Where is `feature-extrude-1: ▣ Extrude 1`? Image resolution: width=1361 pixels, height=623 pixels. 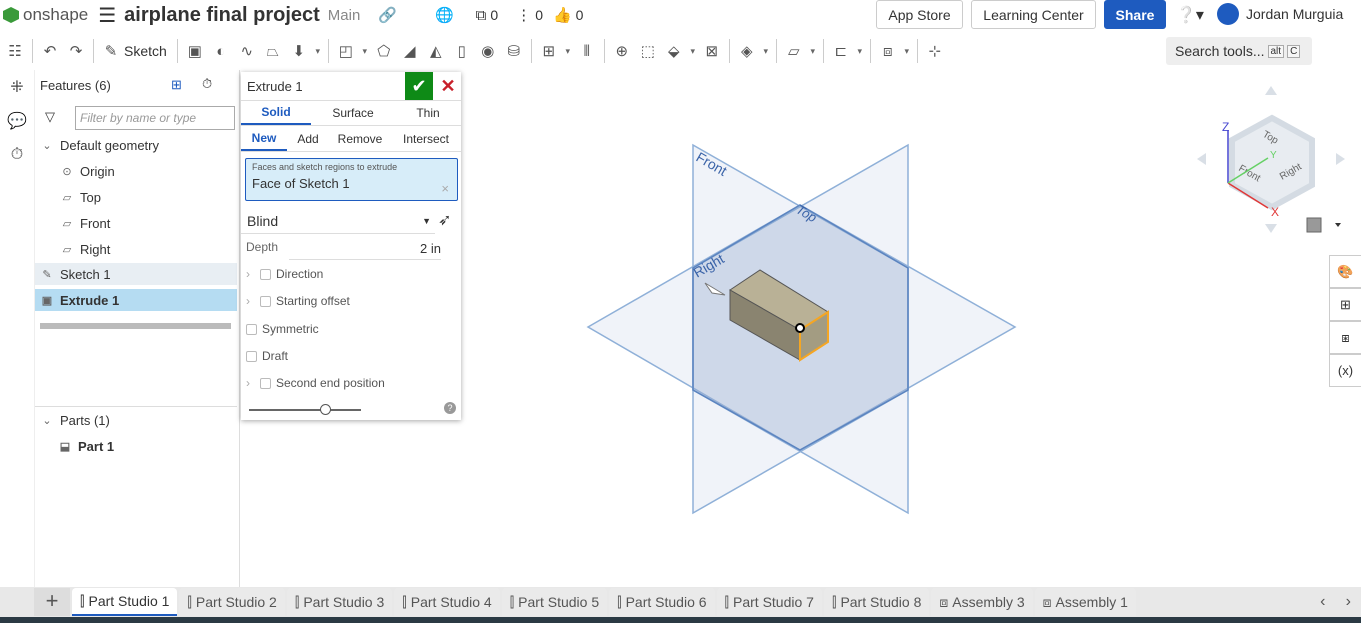
feature-extrude-1: ▣ Extrude 1 is located at coordinates (136, 300).